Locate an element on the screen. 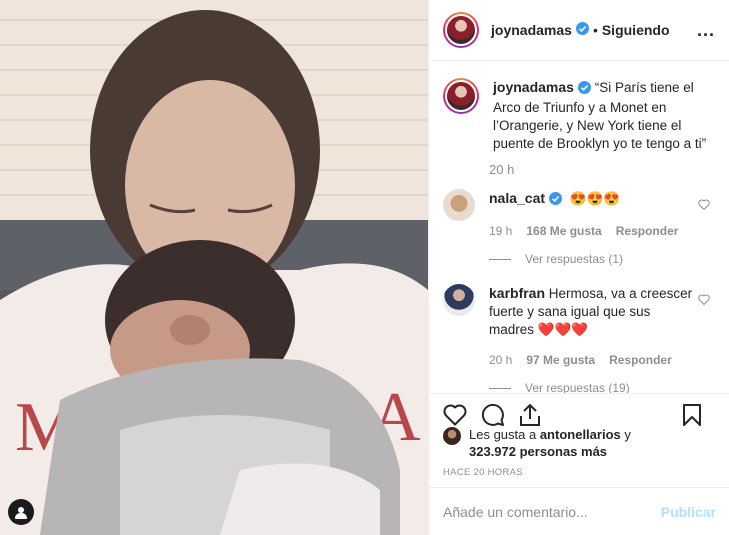  comment-text: 😍😍😍 is located at coordinates (595, 198).